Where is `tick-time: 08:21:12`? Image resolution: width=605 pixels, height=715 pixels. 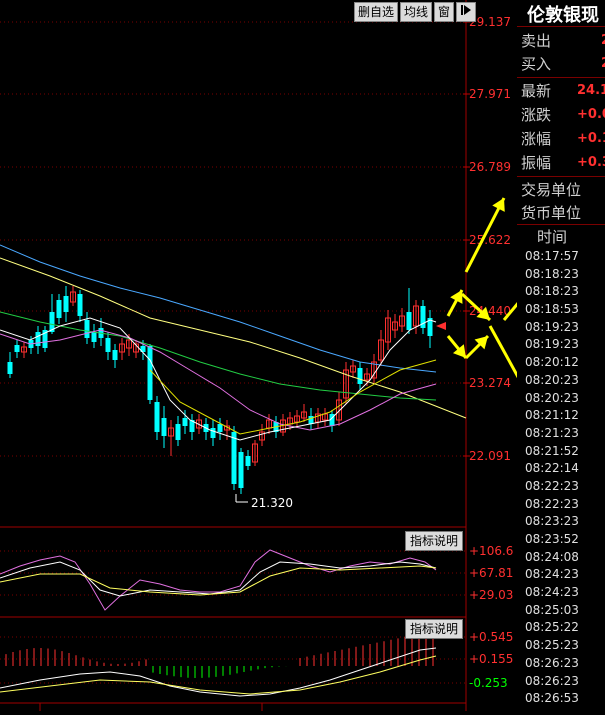
tick-time: 08:21:12 is located at coordinates (552, 415).